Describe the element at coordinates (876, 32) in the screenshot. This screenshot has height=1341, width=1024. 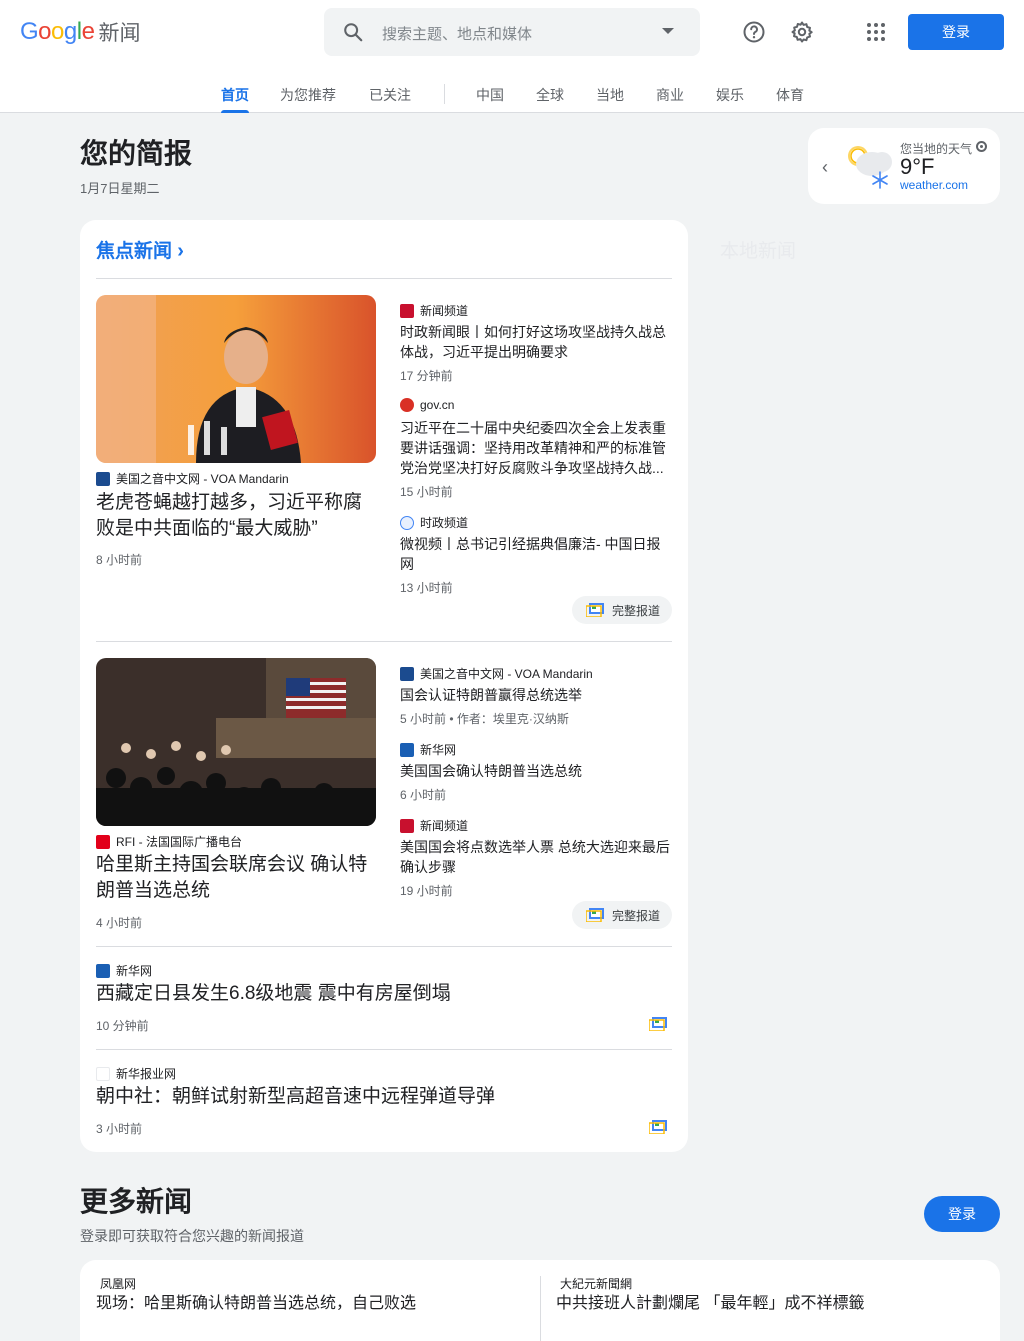
I see `apps-grid-icon` at that location.